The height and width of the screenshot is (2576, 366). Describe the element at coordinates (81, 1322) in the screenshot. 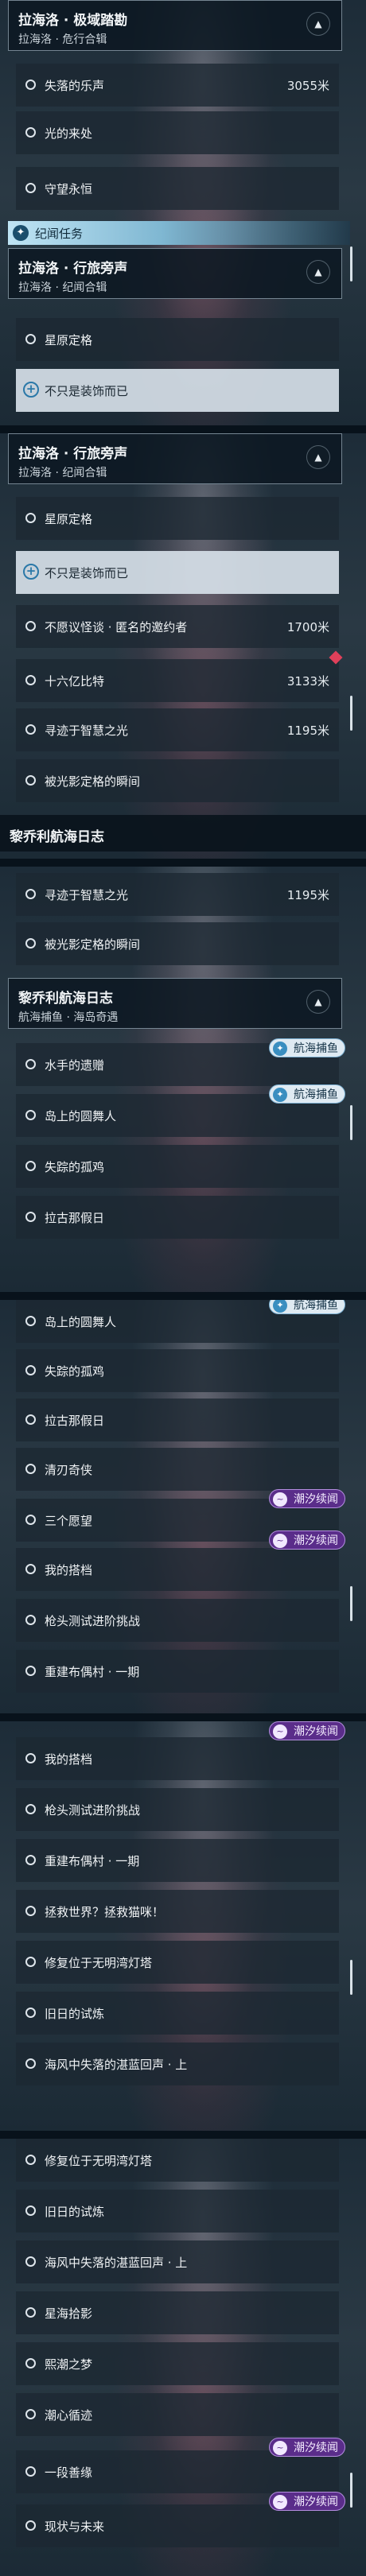

I see `quest-label: 岛上的圆舞人` at that location.